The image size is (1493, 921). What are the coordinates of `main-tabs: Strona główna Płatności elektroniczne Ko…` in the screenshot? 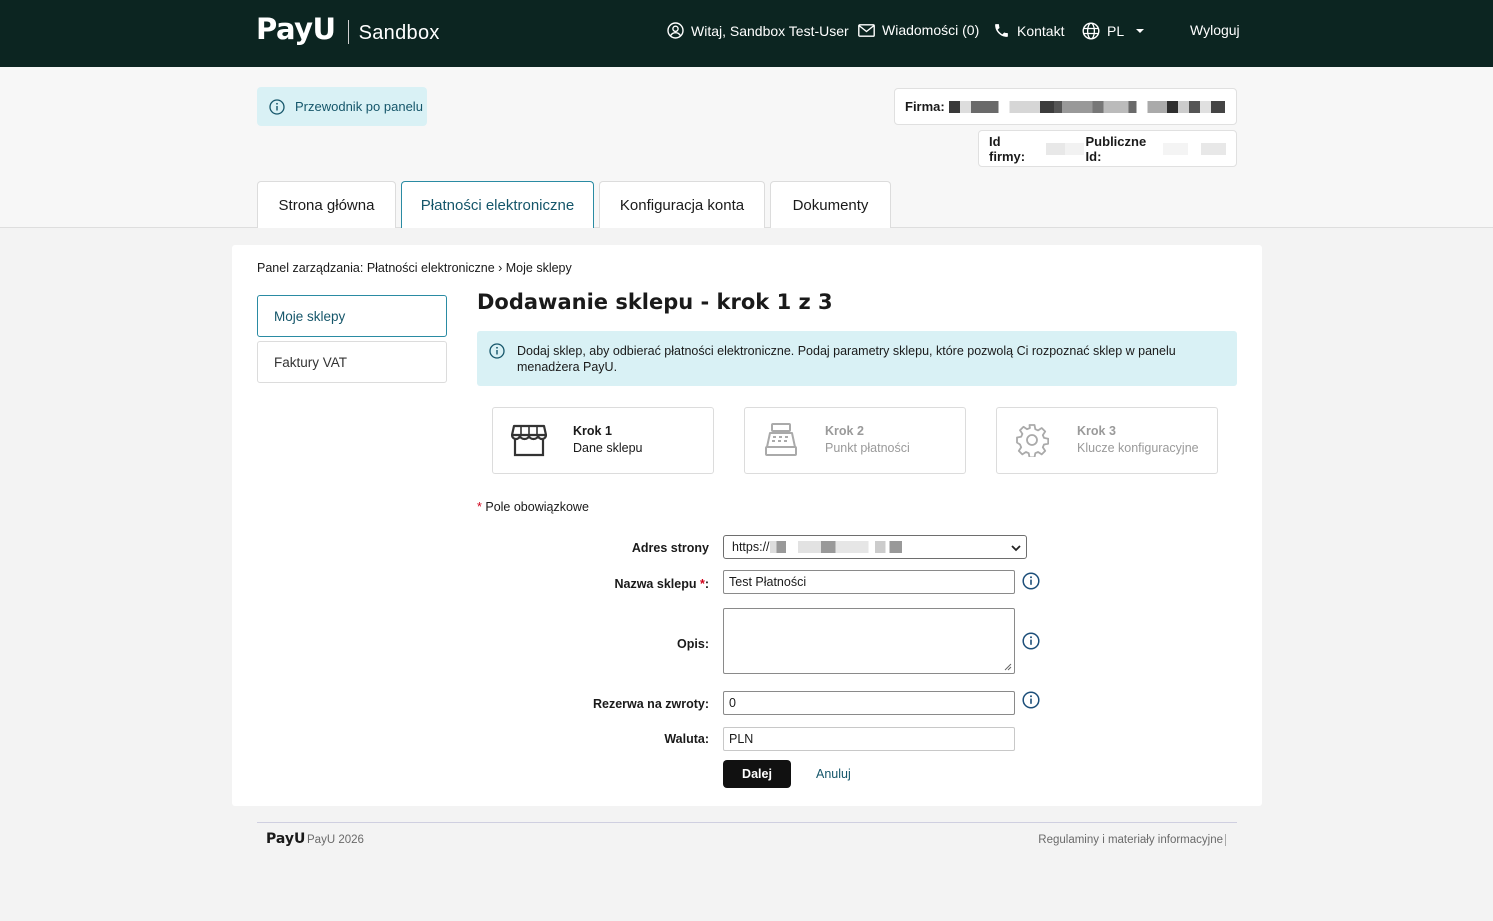 It's located at (574, 204).